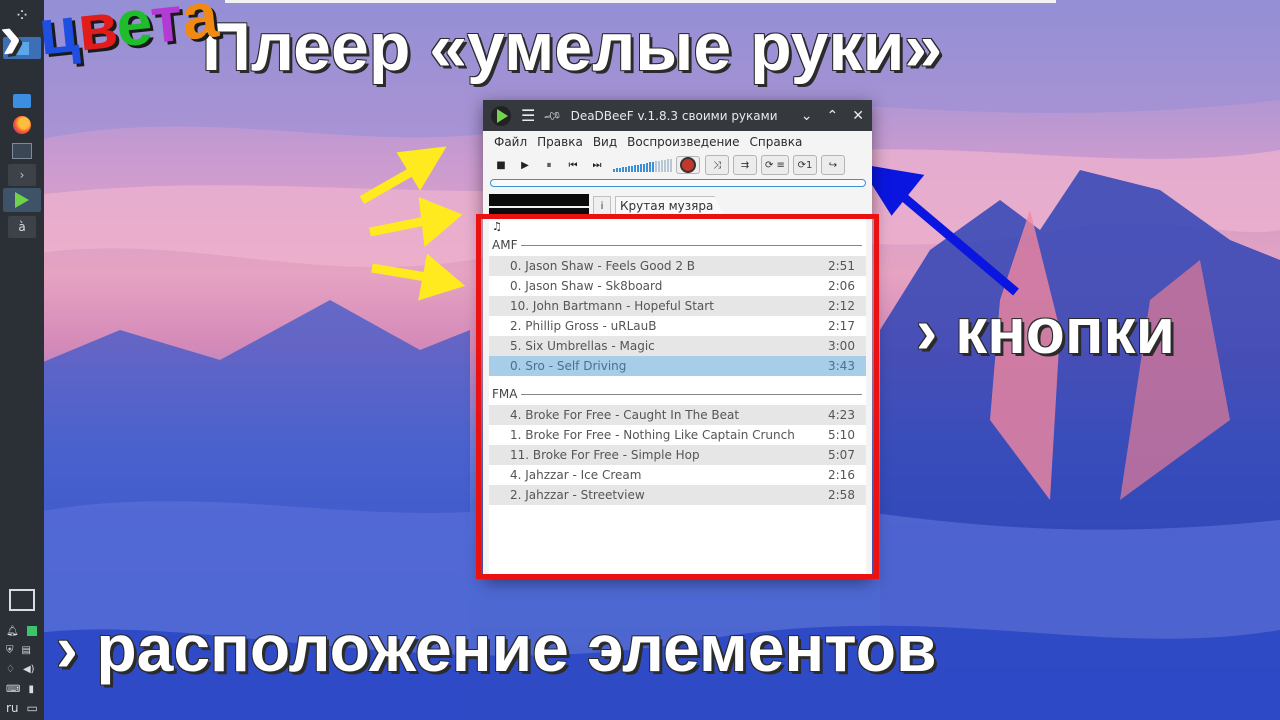 The height and width of the screenshot is (720, 1280). I want to click on menu-playback: Воспроизведение, so click(683, 142).